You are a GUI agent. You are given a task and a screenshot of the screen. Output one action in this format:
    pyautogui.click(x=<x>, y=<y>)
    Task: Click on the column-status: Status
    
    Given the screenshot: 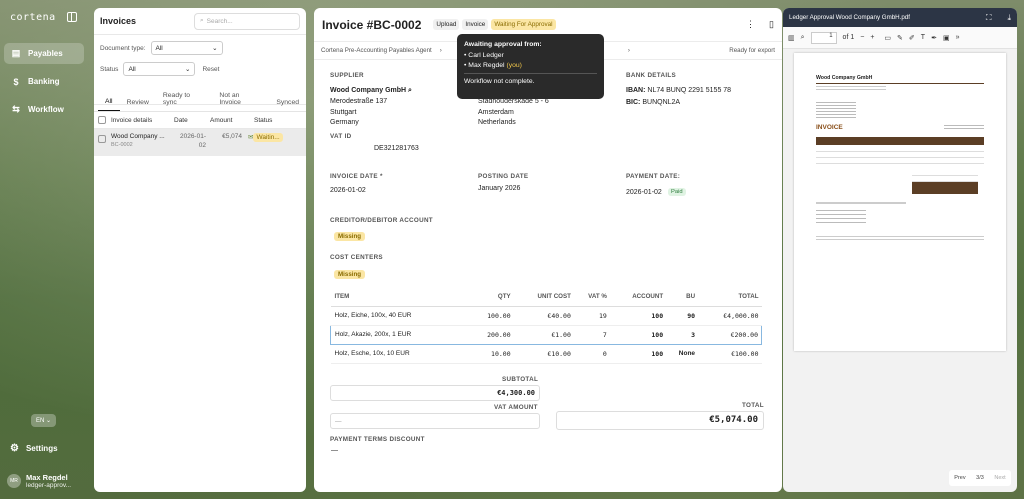 What is the action you would take?
    pyautogui.click(x=263, y=120)
    